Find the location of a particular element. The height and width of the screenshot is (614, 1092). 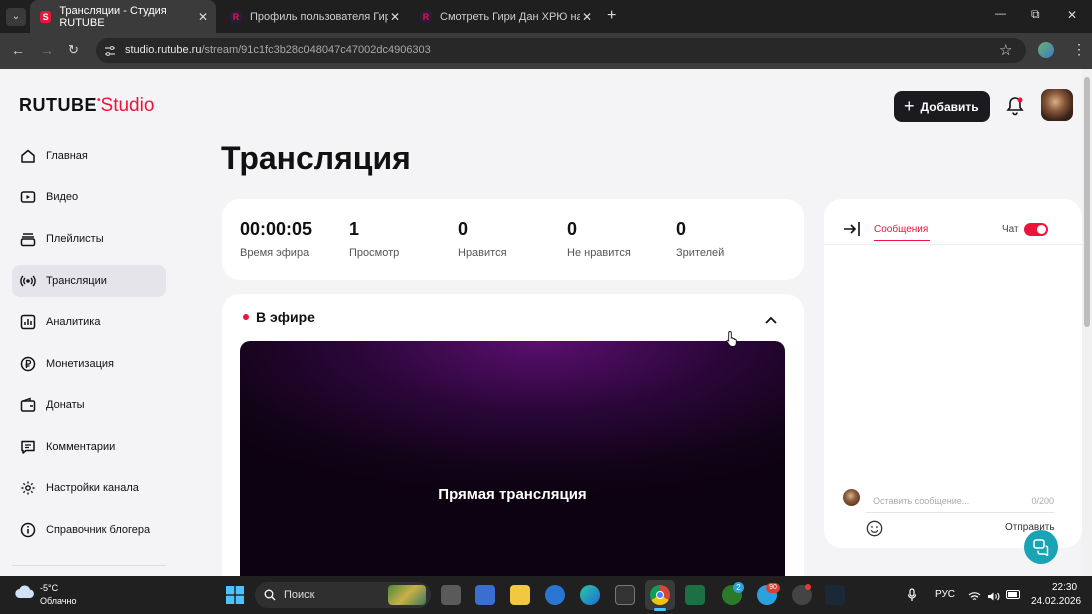

maximize-button: ⧉ is located at coordinates (1035, 14).